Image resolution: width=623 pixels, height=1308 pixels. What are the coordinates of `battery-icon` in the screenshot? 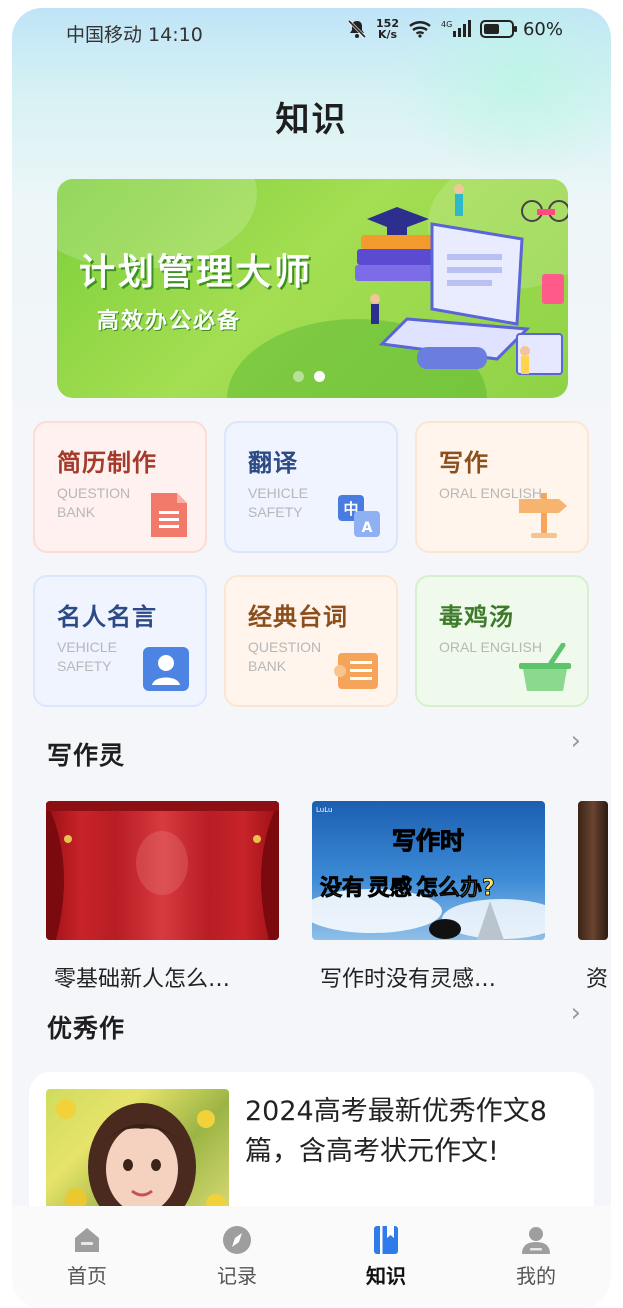 It's located at (498, 29).